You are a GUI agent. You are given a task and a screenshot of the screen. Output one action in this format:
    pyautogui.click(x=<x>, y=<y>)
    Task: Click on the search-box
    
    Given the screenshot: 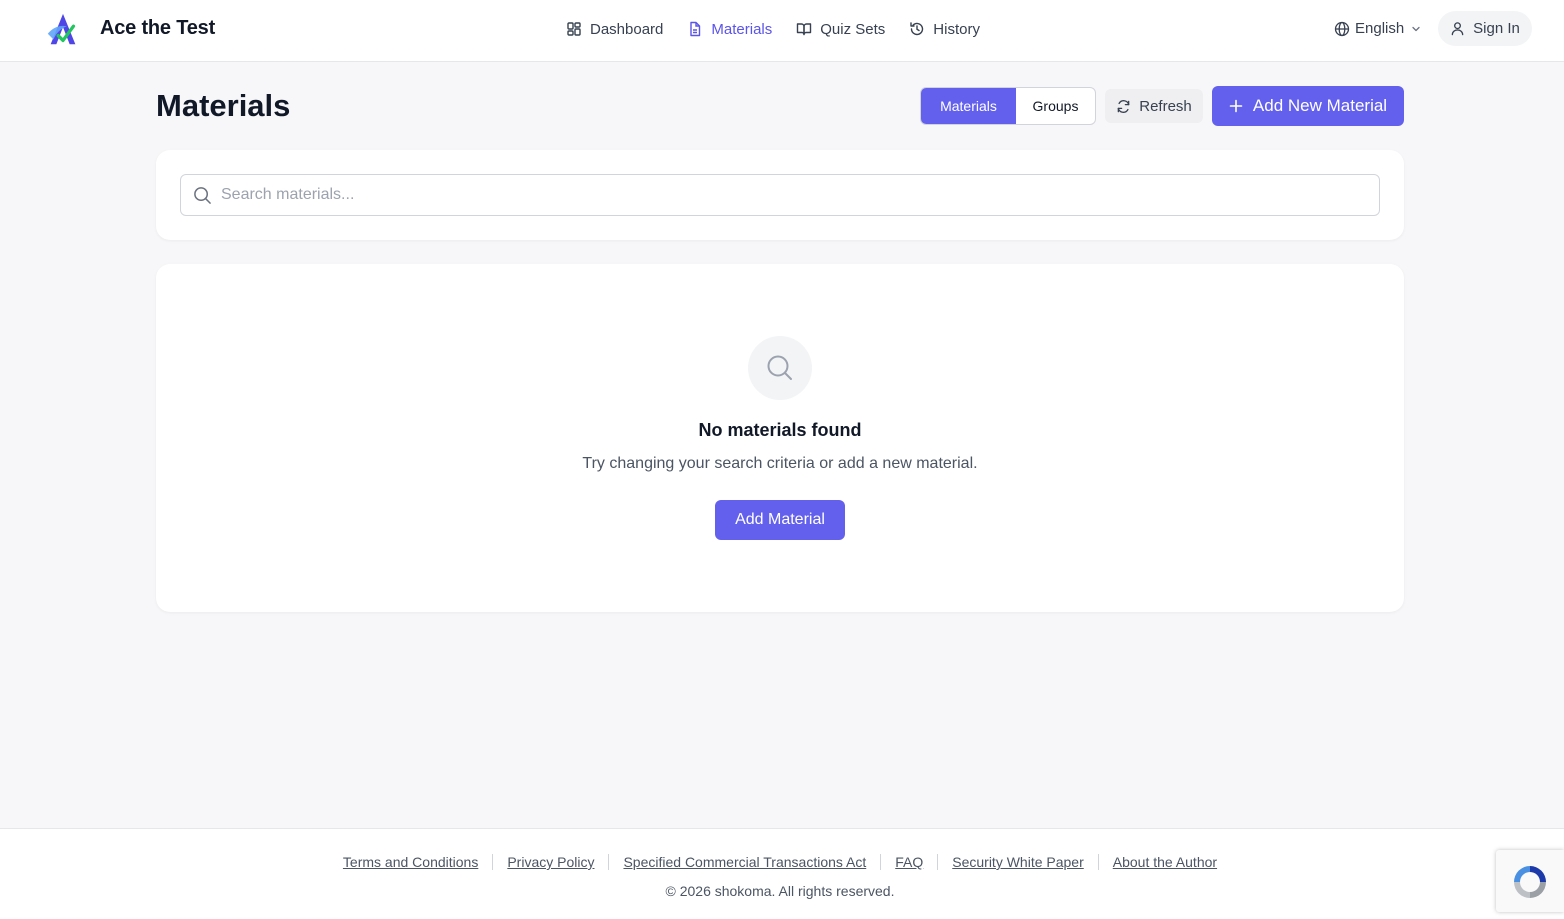 What is the action you would take?
    pyautogui.click(x=780, y=195)
    